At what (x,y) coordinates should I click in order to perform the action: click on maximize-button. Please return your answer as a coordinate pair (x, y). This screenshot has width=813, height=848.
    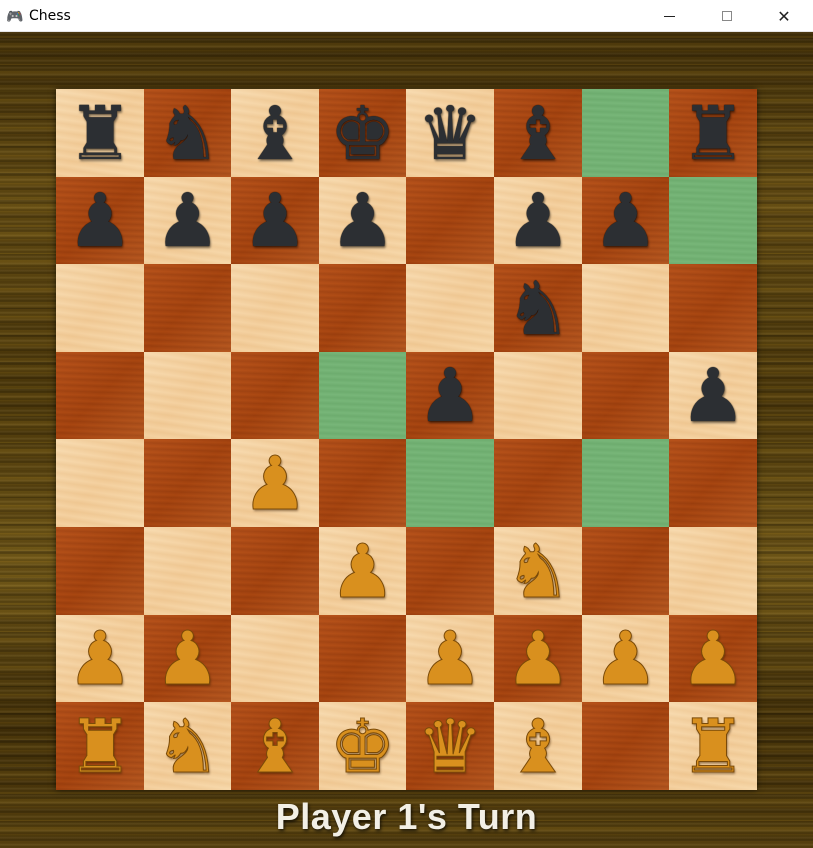
    Looking at the image, I should click on (727, 16).